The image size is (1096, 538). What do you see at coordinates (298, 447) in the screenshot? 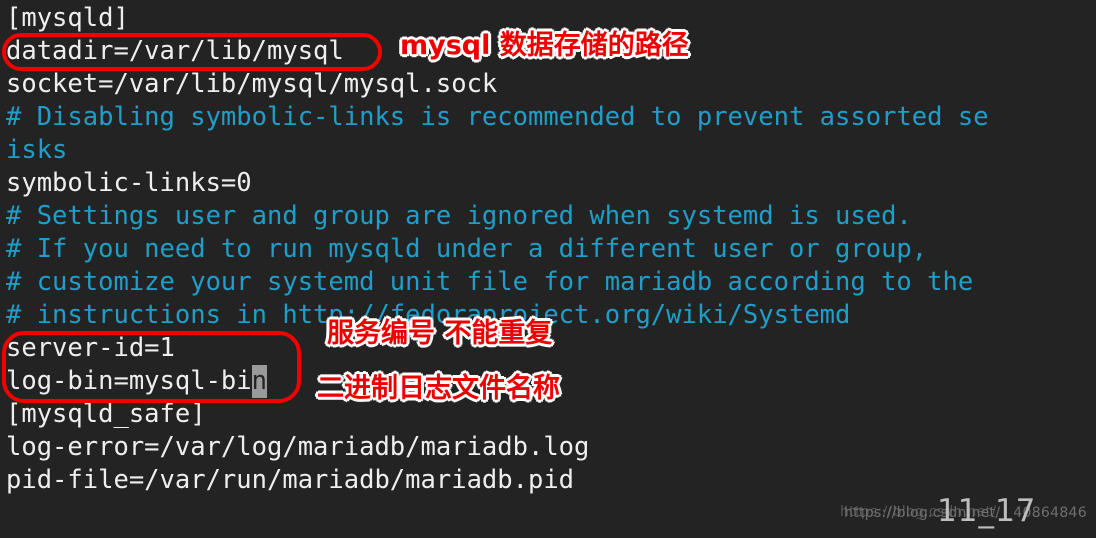
I see `terminal-line: log-error=/var/log/mariadb/mariadb.log` at bounding box center [298, 447].